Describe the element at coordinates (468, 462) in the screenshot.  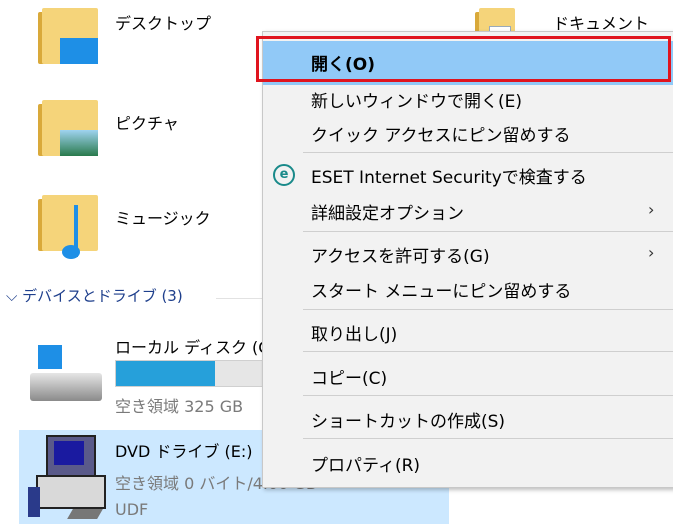
I see `menu-item-properties: プロパティ(R)` at that location.